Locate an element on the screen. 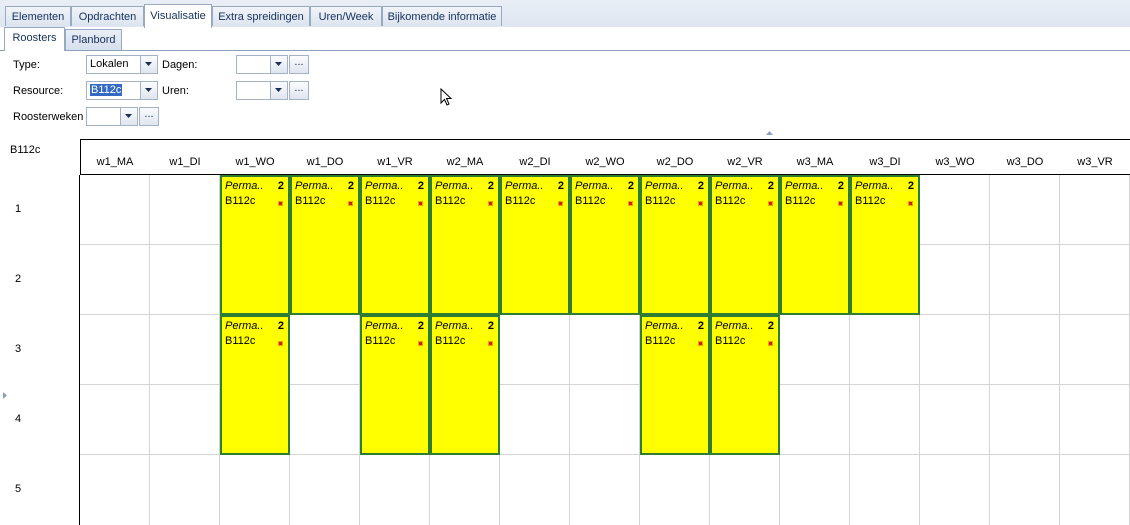  column-header-w2-vr: w2_VR is located at coordinates (745, 162).